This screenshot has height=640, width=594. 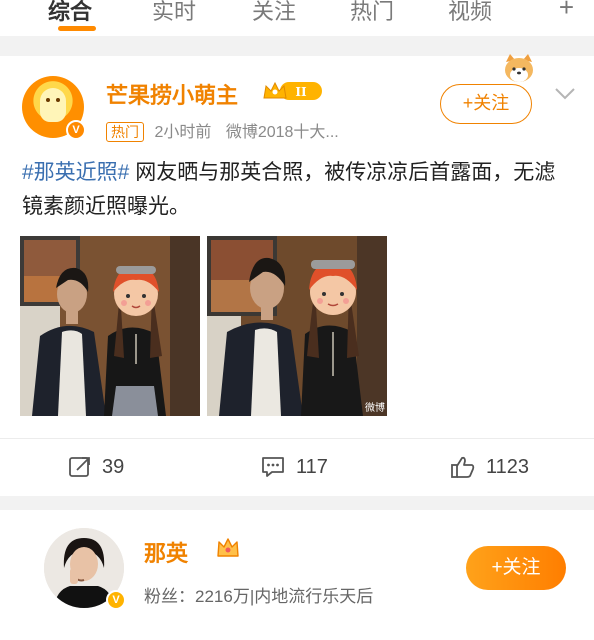 I want to click on post-time: 2小时前, so click(x=183, y=132).